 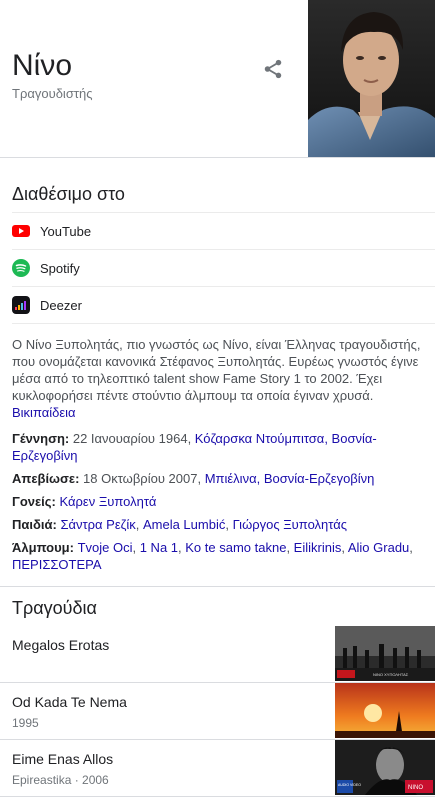 What do you see at coordinates (318, 547) in the screenshot?
I see `album-link: Eilikrinis` at bounding box center [318, 547].